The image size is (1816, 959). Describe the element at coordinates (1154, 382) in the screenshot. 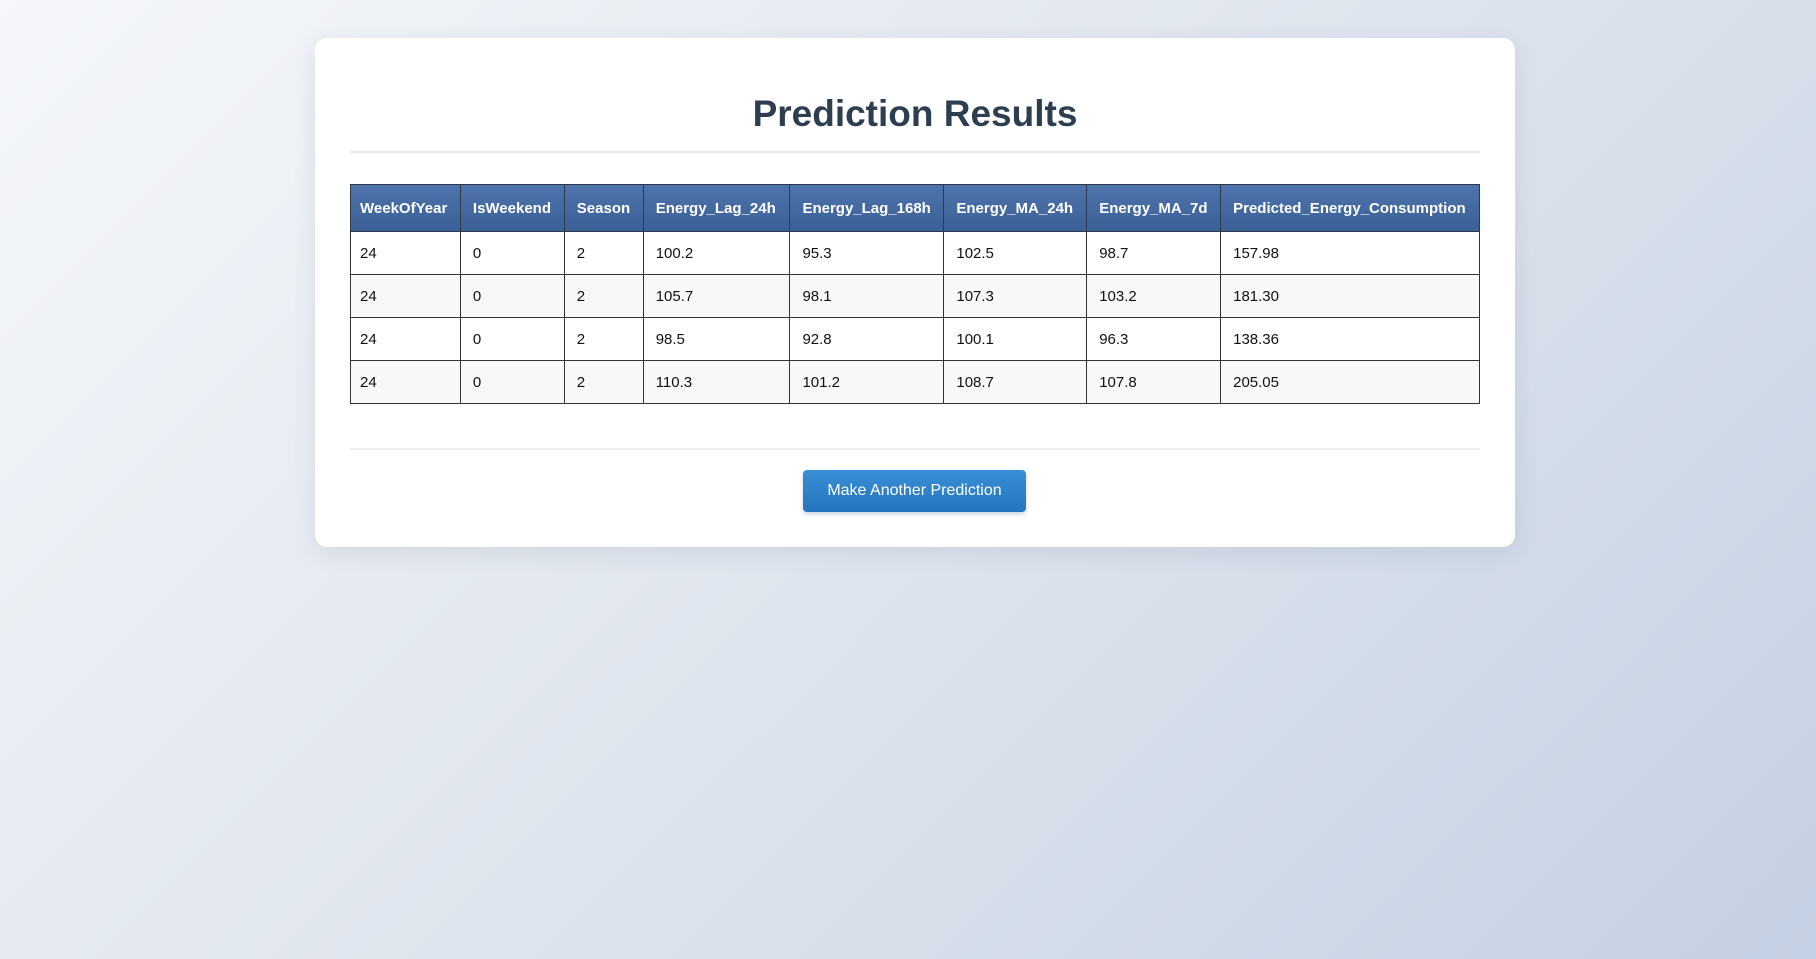

I see `table-cell: 107.8` at that location.